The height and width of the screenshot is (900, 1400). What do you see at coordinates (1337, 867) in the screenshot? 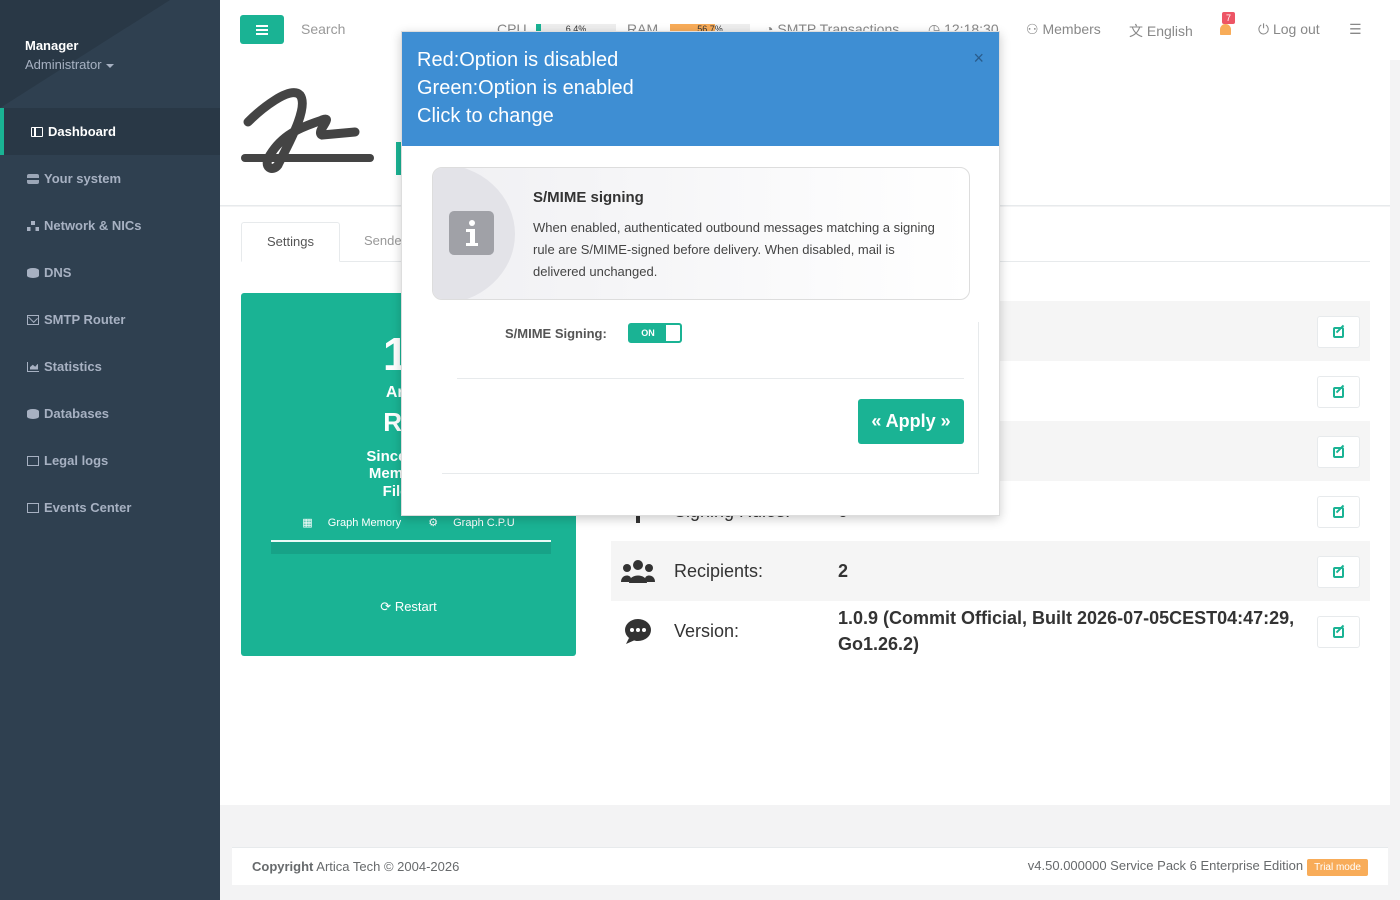
I see `trial-badge: Trial mode` at bounding box center [1337, 867].